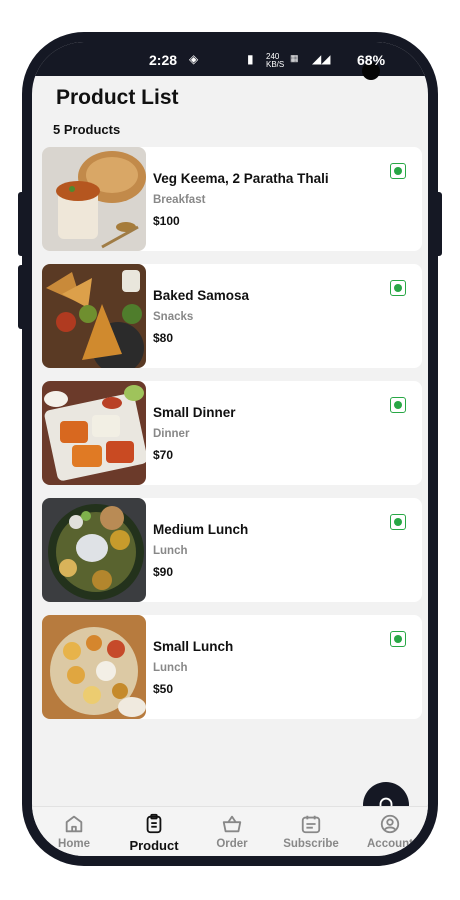  Describe the element at coordinates (241, 178) in the screenshot. I see `product-name: Veg Keema, 2 Paratha Thali` at that location.